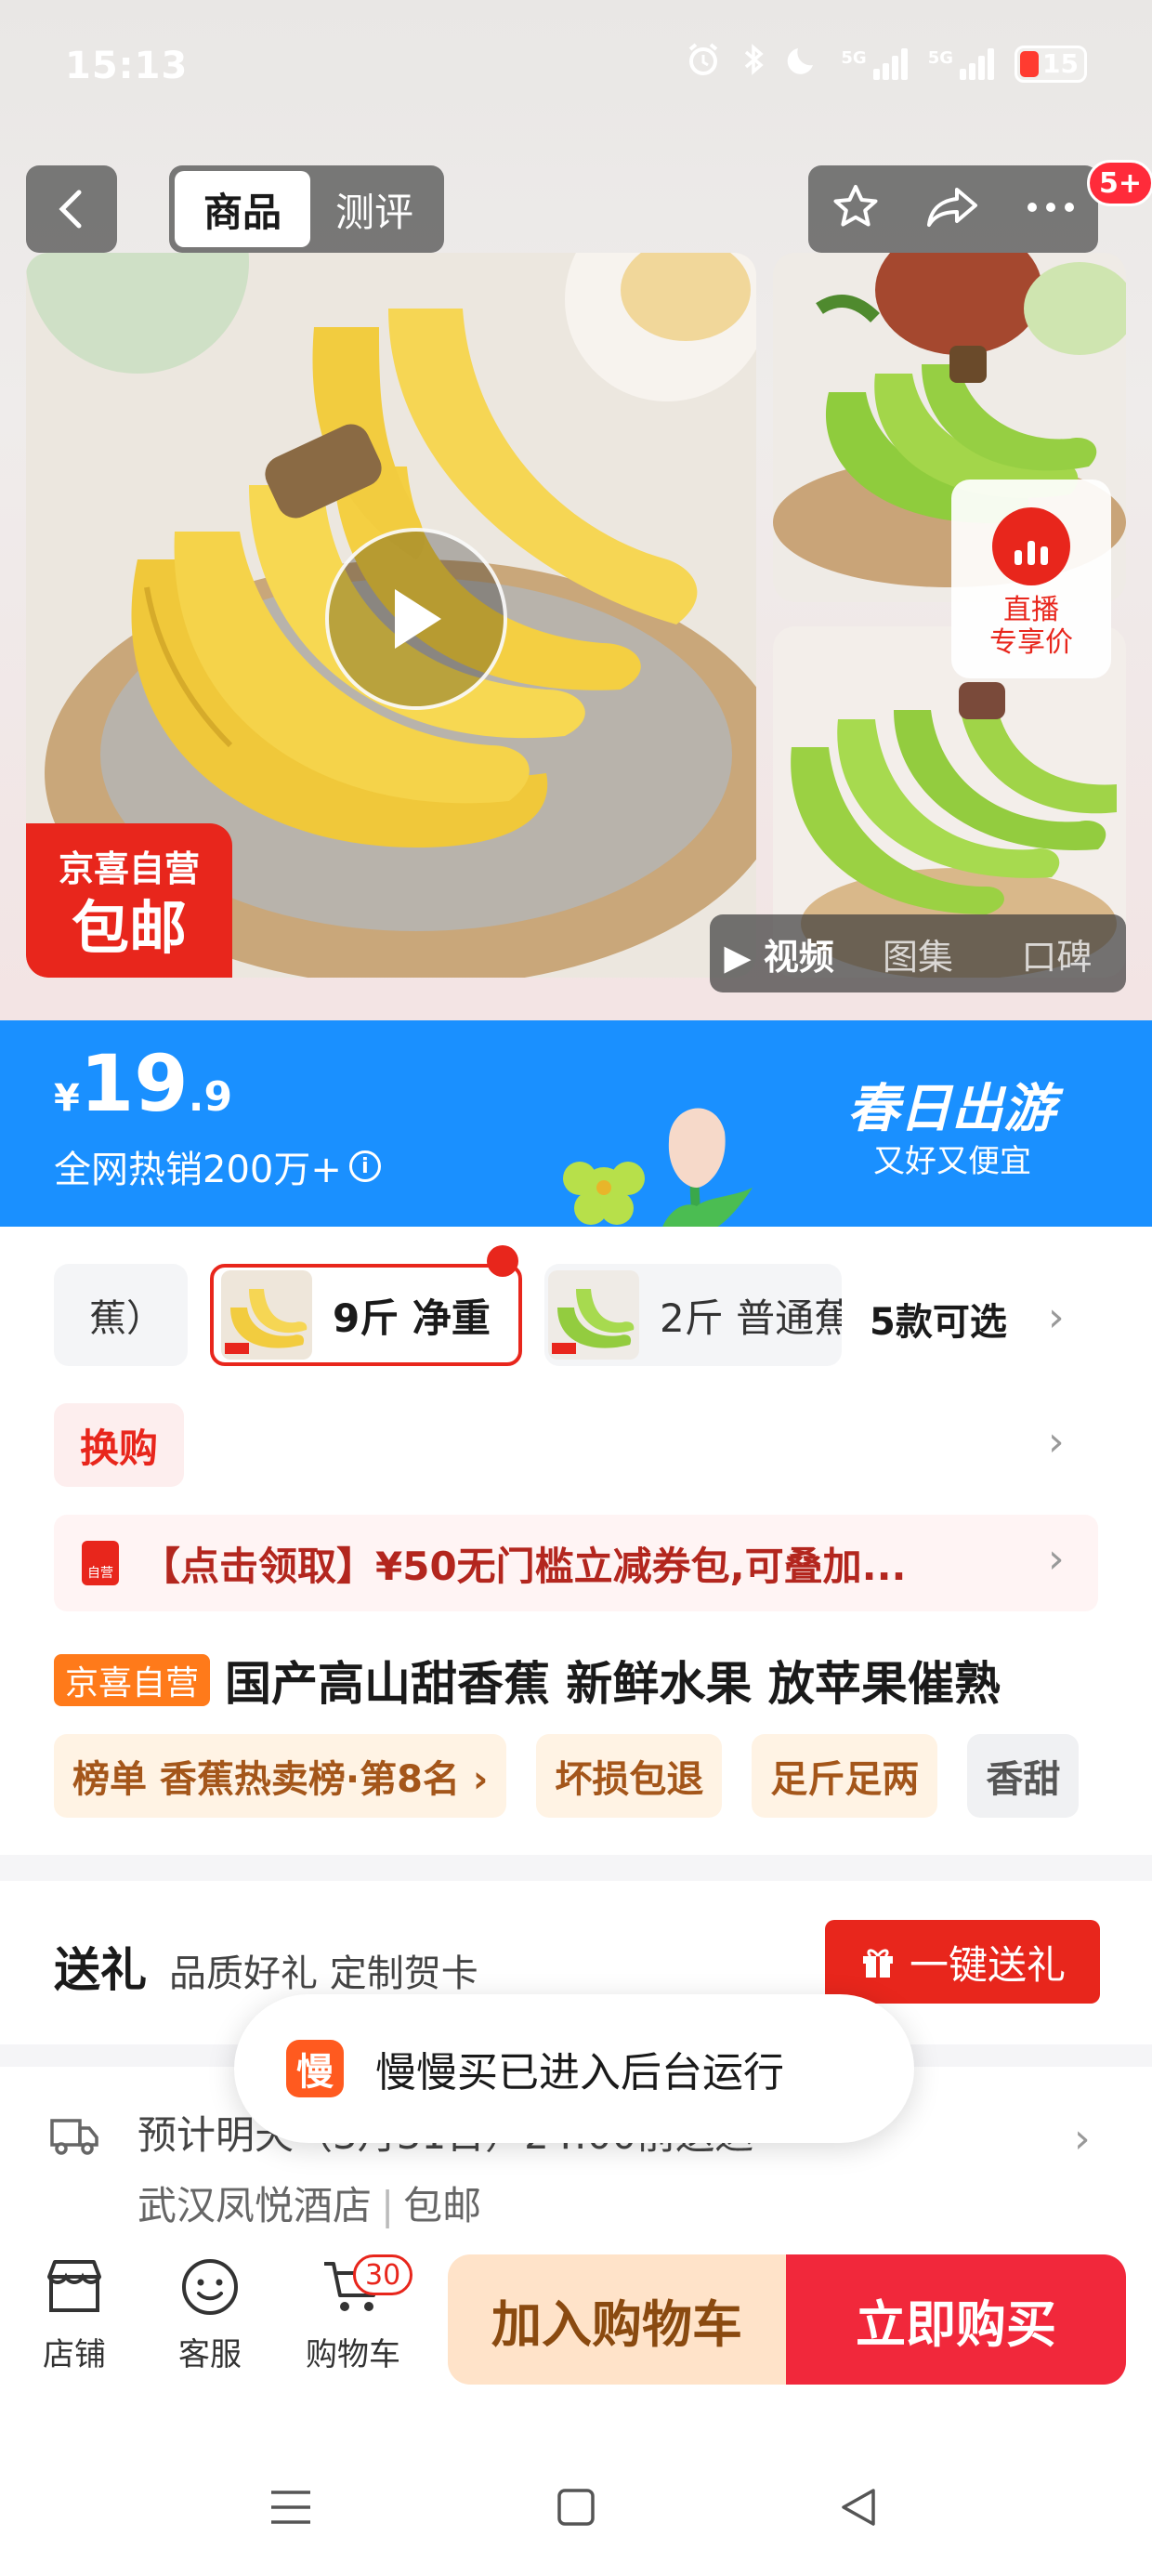 Image resolution: width=1152 pixels, height=2576 pixels. What do you see at coordinates (629, 1776) in the screenshot?
I see `tag-damage-refund: 坏损包退` at bounding box center [629, 1776].